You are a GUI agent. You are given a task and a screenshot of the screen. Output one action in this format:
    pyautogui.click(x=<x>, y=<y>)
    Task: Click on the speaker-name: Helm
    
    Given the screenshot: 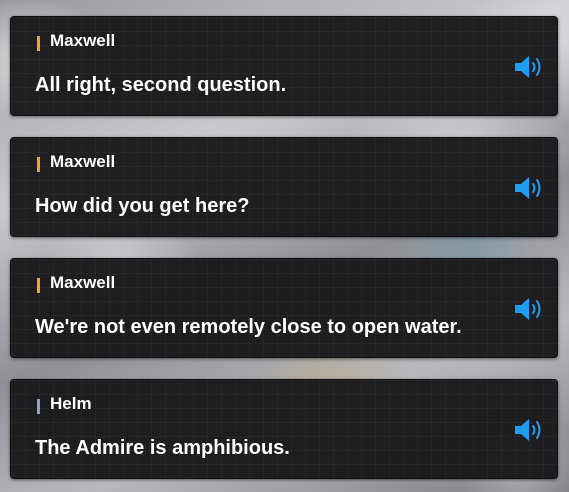 What is the action you would take?
    pyautogui.click(x=71, y=403)
    